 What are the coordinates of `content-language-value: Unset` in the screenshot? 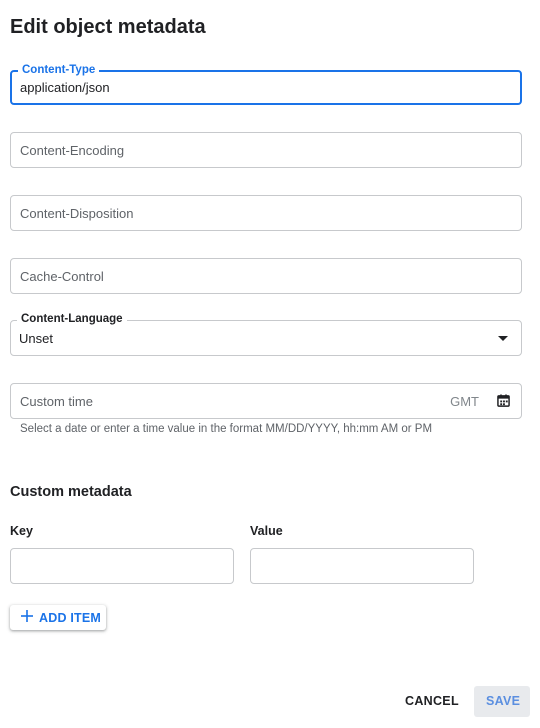 It's located at (36, 338).